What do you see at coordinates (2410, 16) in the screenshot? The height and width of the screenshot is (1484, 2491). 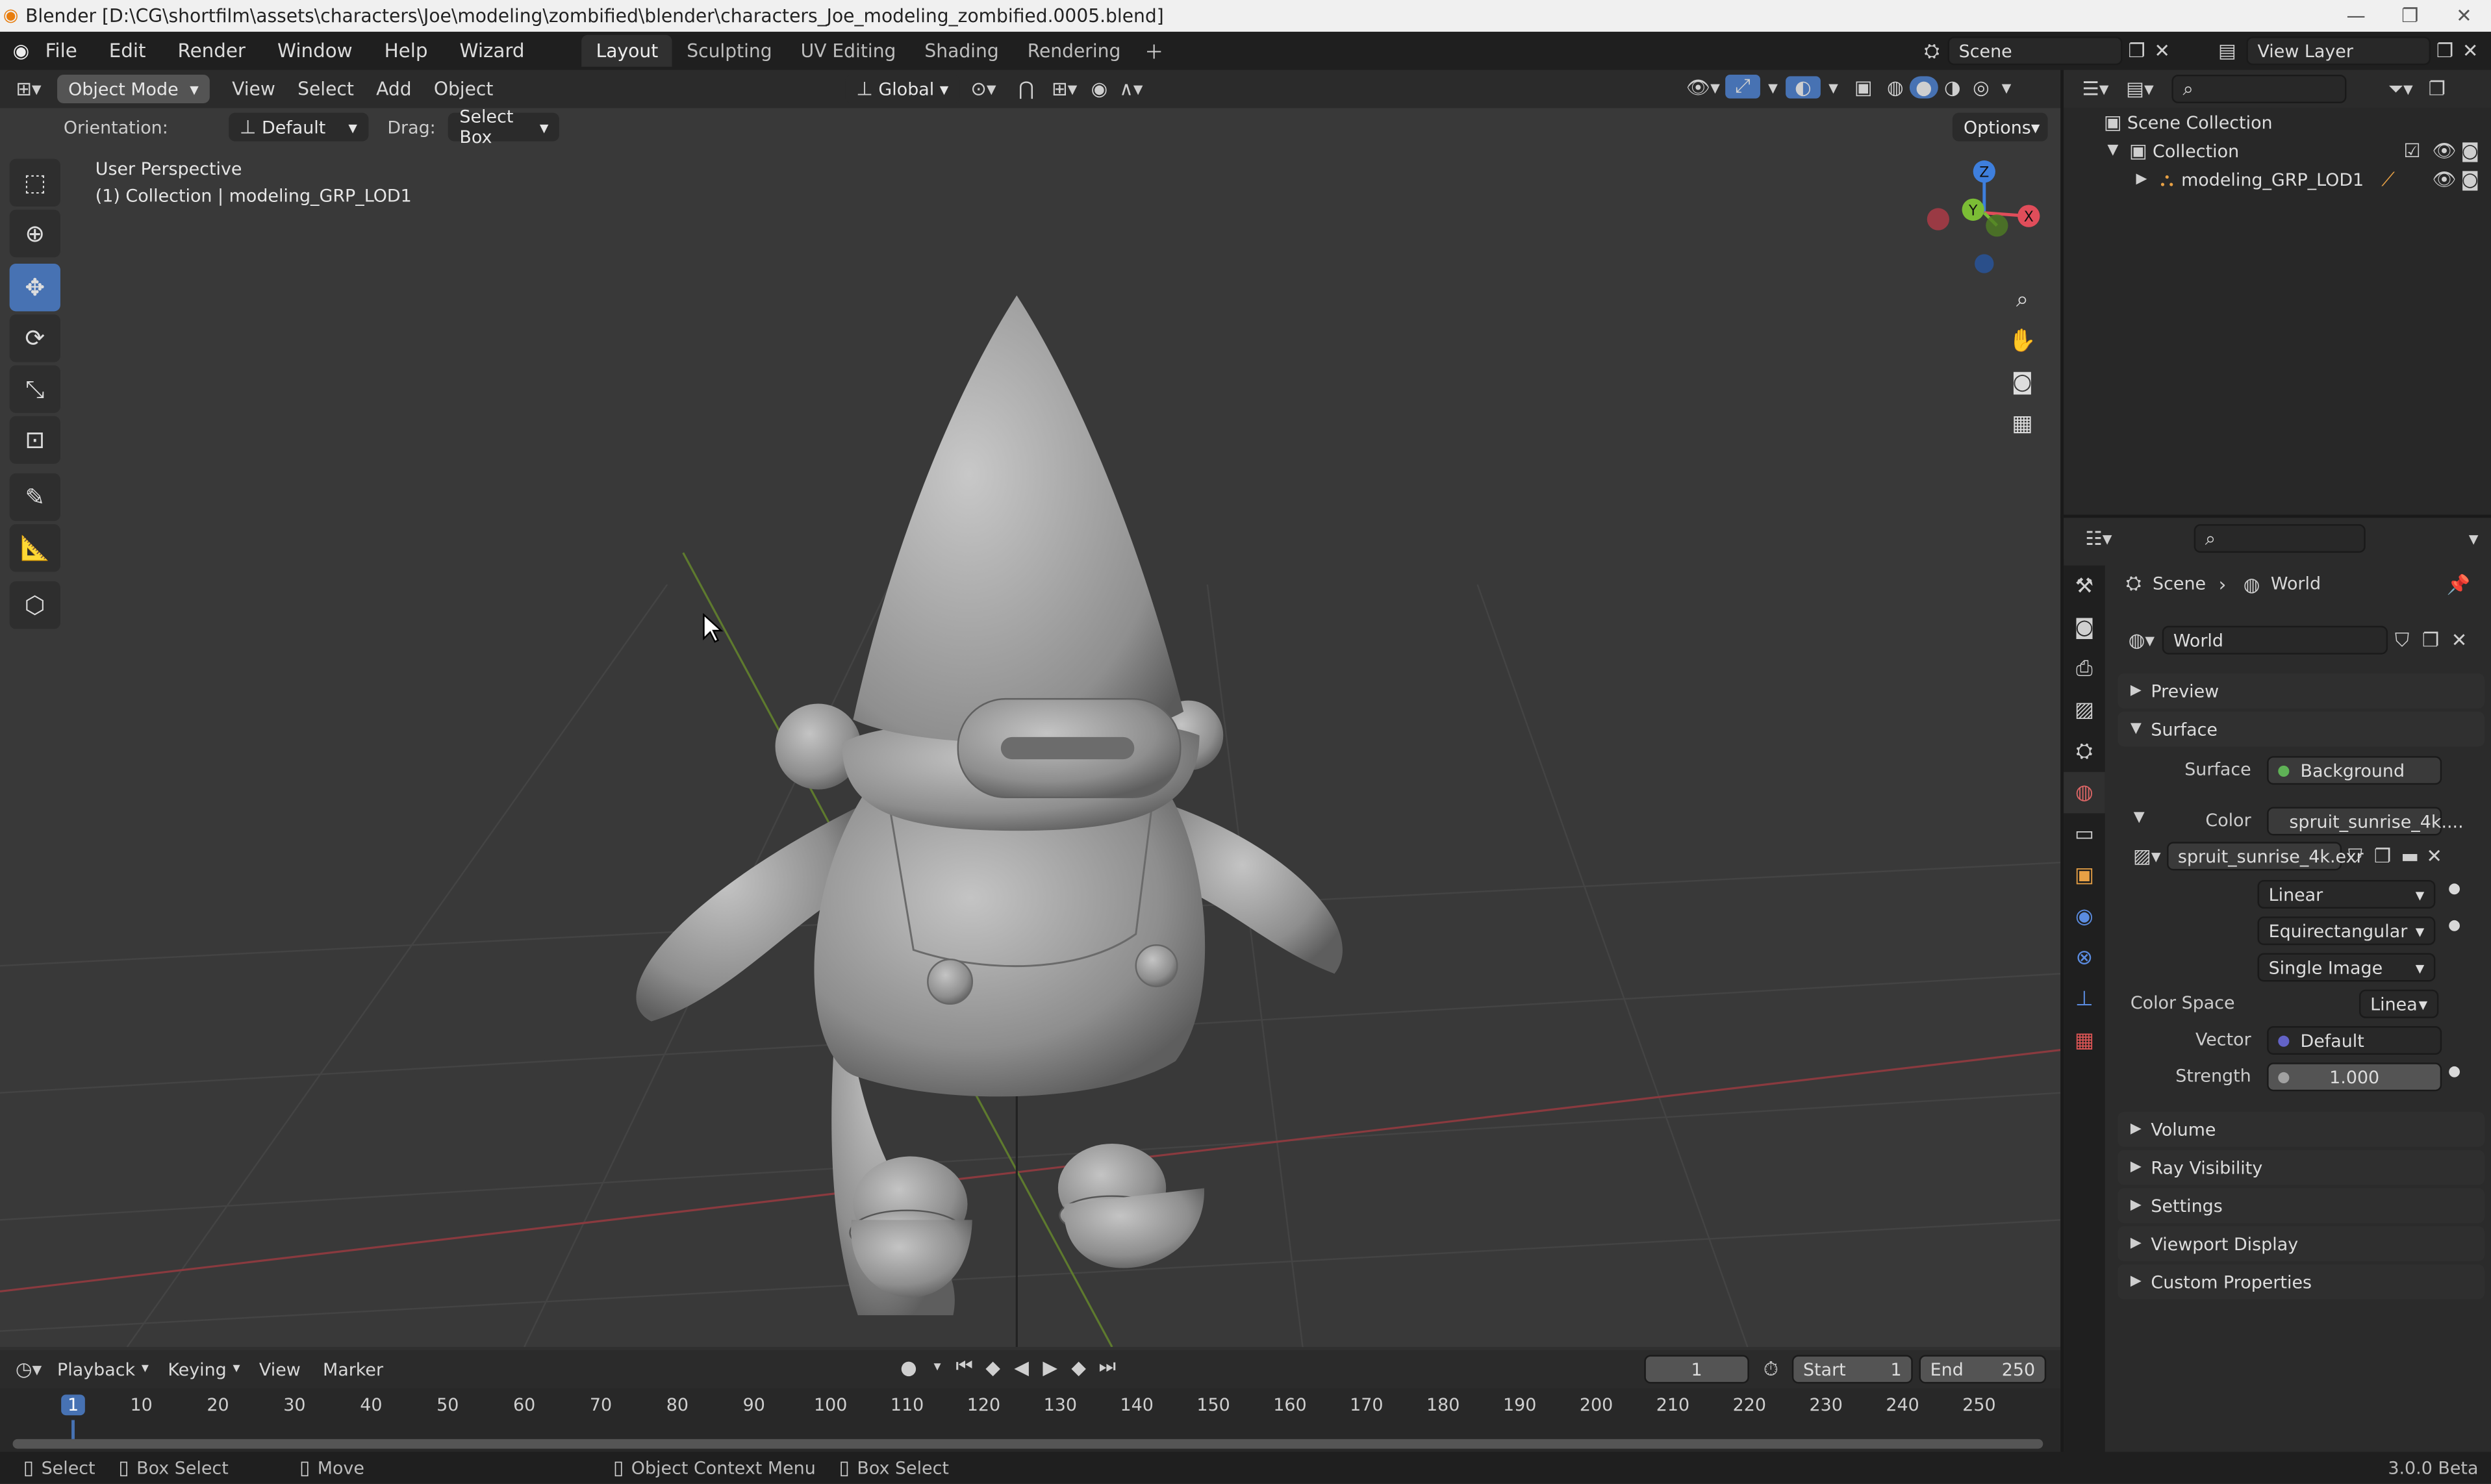 I see `maximize-button: ❐` at bounding box center [2410, 16].